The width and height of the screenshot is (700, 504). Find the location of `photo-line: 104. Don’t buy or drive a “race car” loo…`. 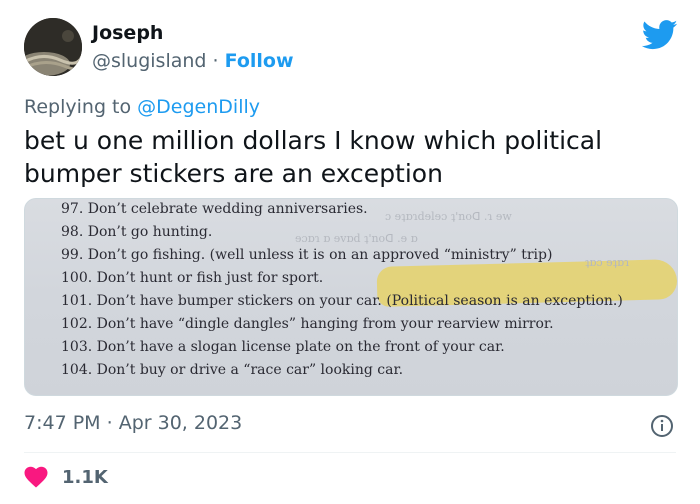

photo-line: 104. Don’t buy or drive a “race car” loo… is located at coordinates (232, 370).